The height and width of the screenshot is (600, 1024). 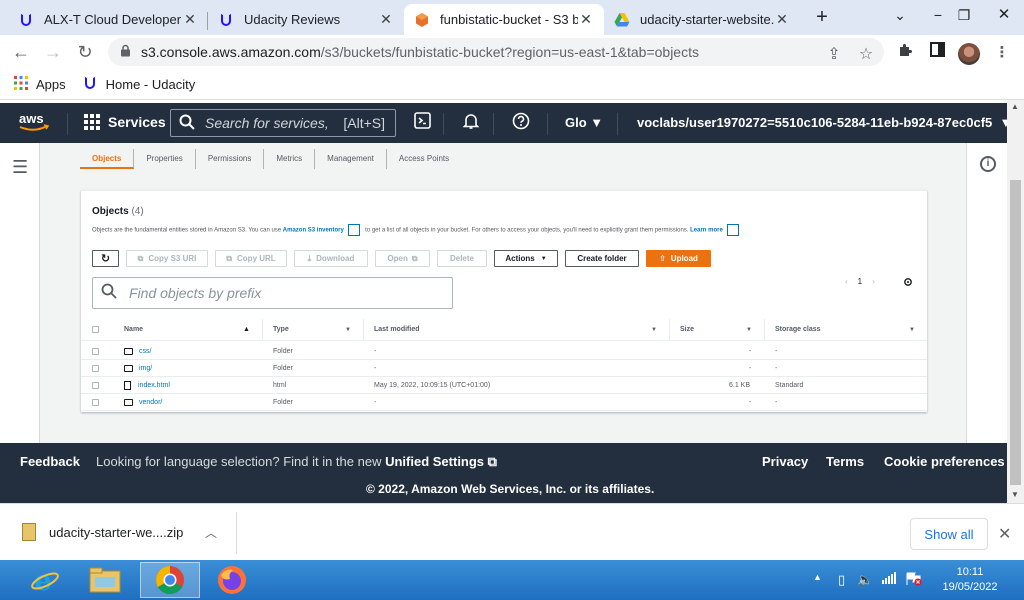 What do you see at coordinates (165, 159) in the screenshot?
I see `tab-properties: Properties` at bounding box center [165, 159].